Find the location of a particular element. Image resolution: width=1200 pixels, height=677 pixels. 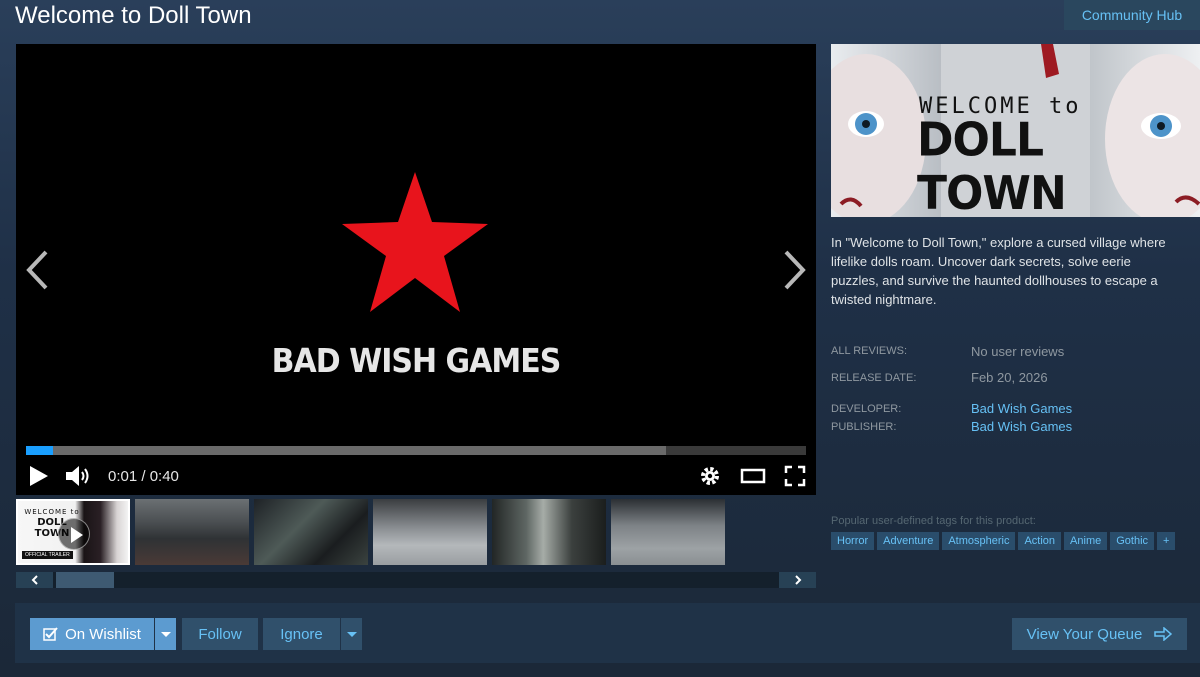

trailer-badge: OFFICIAL TRAILER is located at coordinates (47, 555).